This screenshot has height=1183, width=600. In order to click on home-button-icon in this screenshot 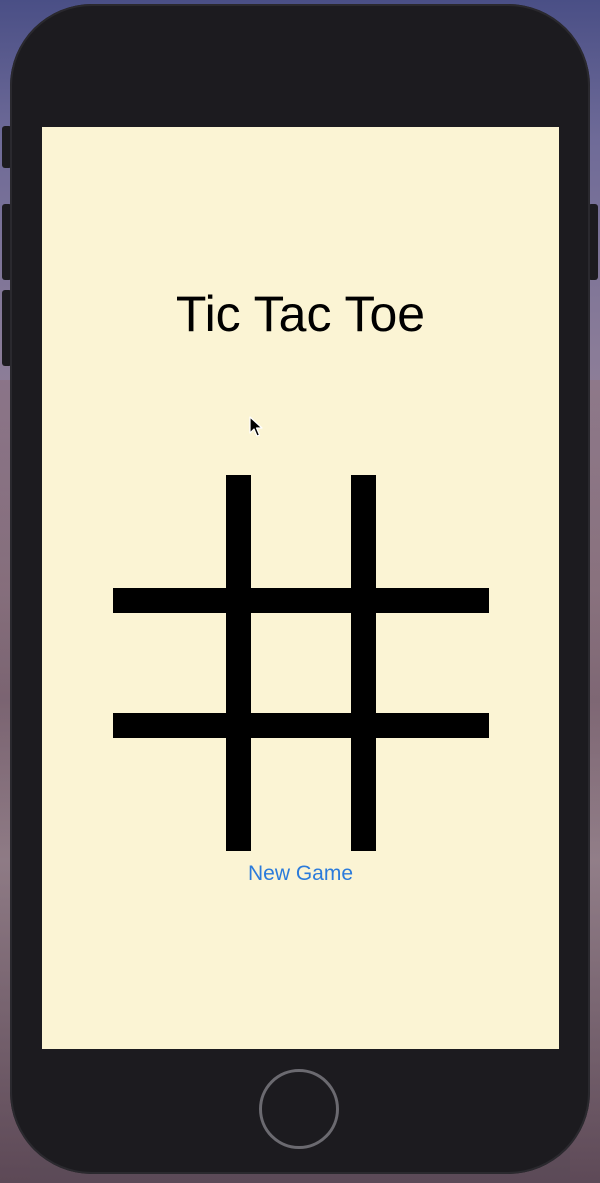, I will do `click(299, 1109)`.